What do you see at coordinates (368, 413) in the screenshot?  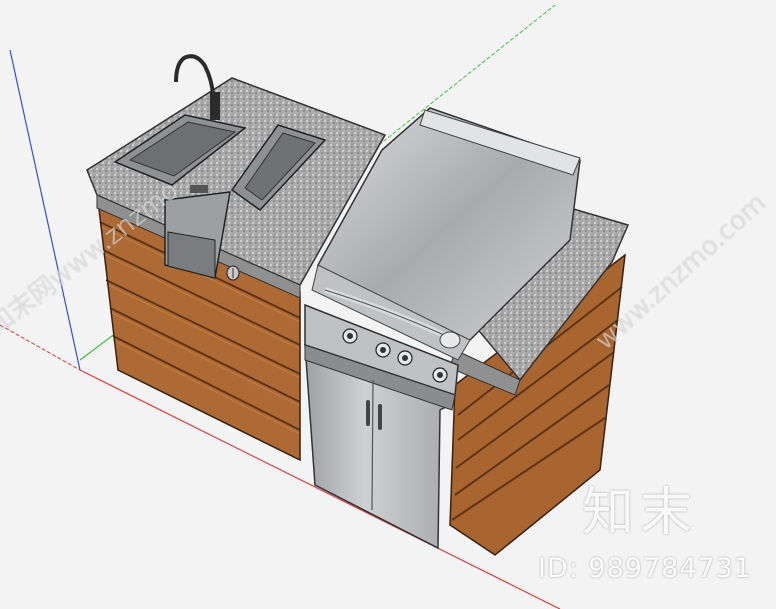 I see `door-handle-left` at bounding box center [368, 413].